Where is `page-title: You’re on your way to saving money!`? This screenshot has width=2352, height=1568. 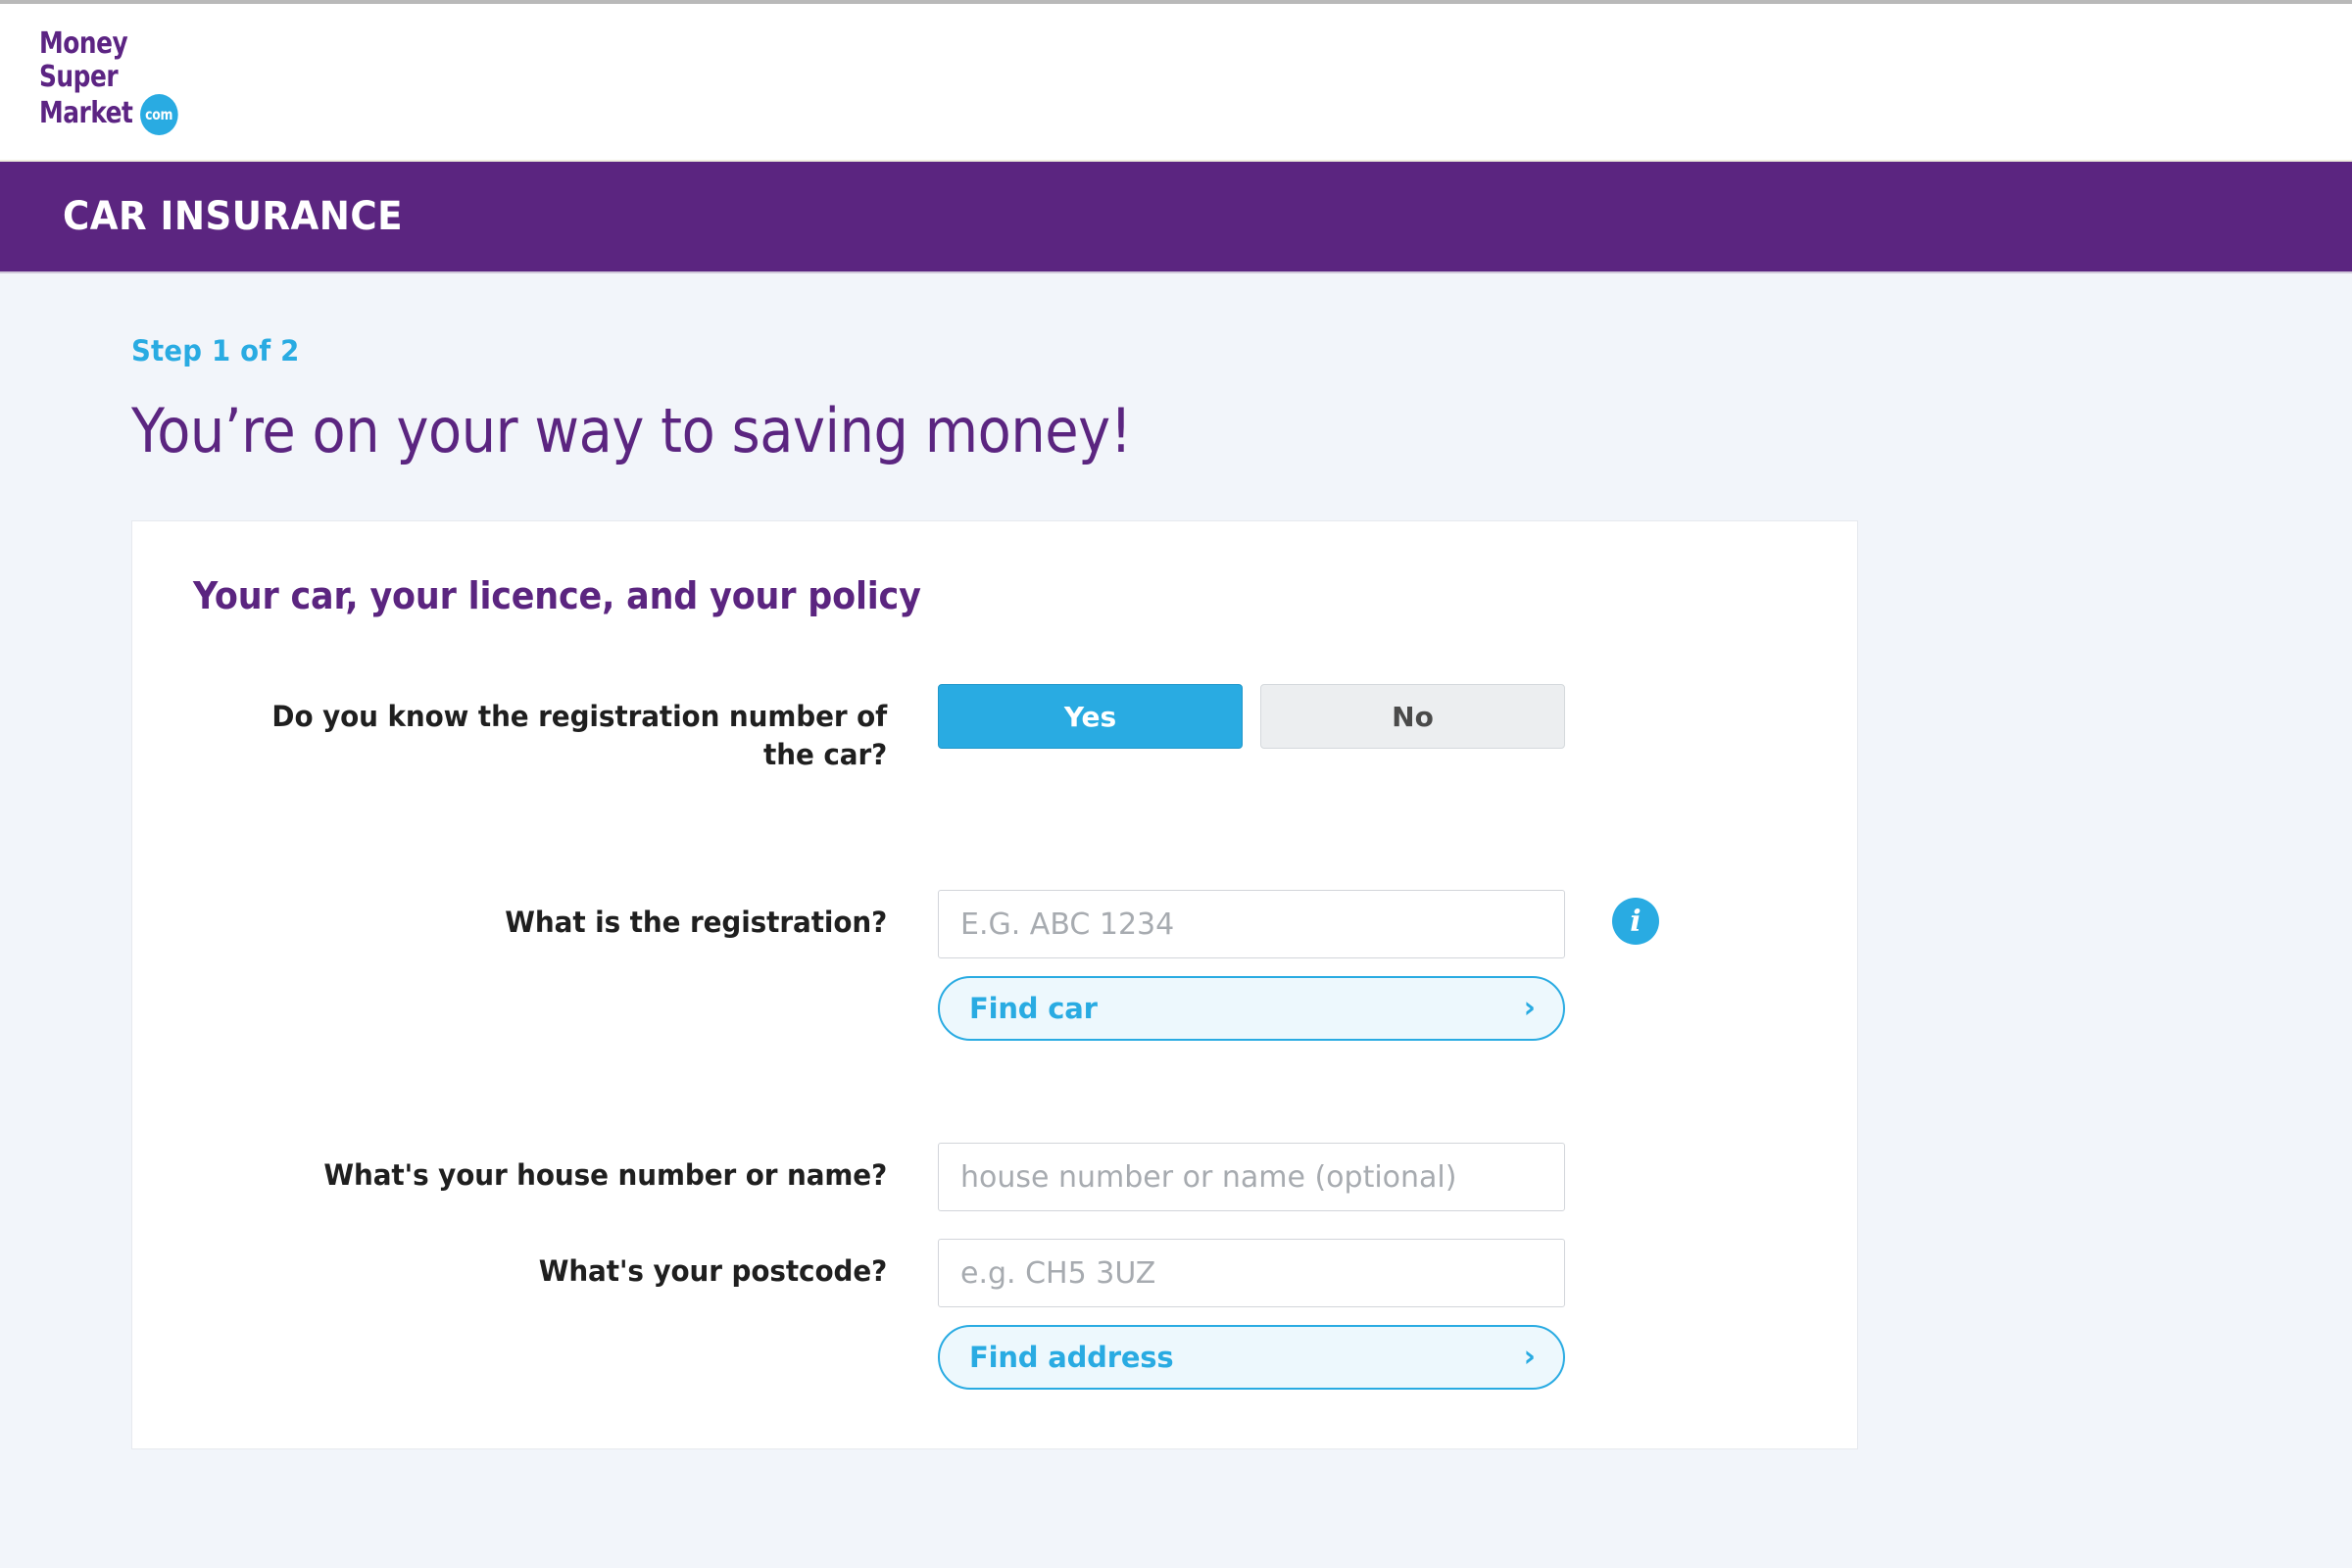
page-title: You’re on your way to saving money! is located at coordinates (631, 430).